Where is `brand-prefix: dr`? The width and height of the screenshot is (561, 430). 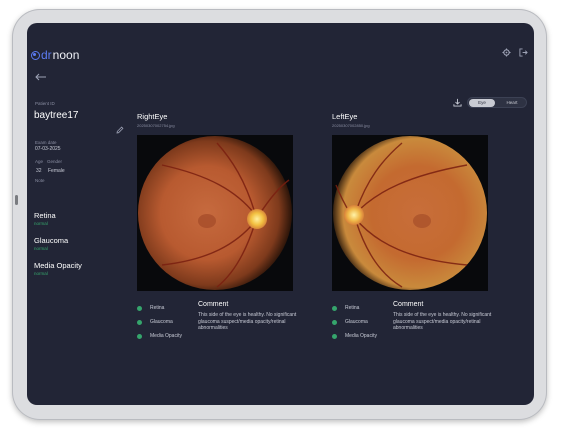
brand-prefix: dr is located at coordinates (46, 55).